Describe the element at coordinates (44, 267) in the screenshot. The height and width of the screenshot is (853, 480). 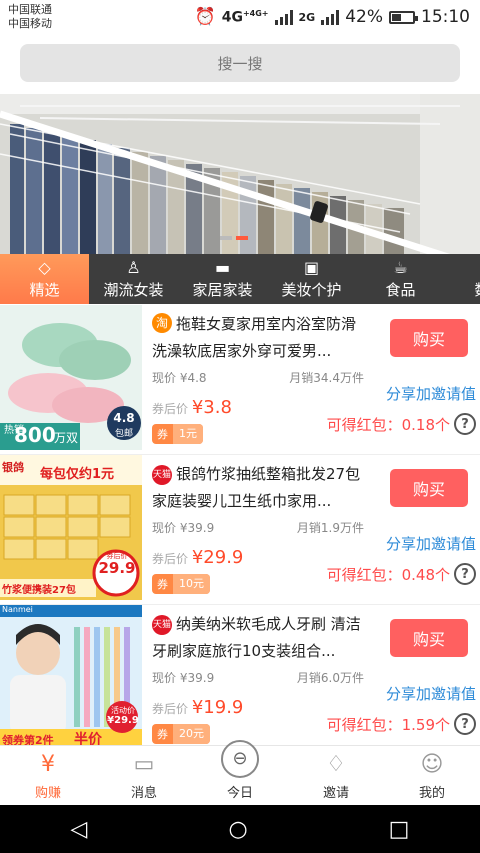
I see `diamond-icon: ◇` at that location.